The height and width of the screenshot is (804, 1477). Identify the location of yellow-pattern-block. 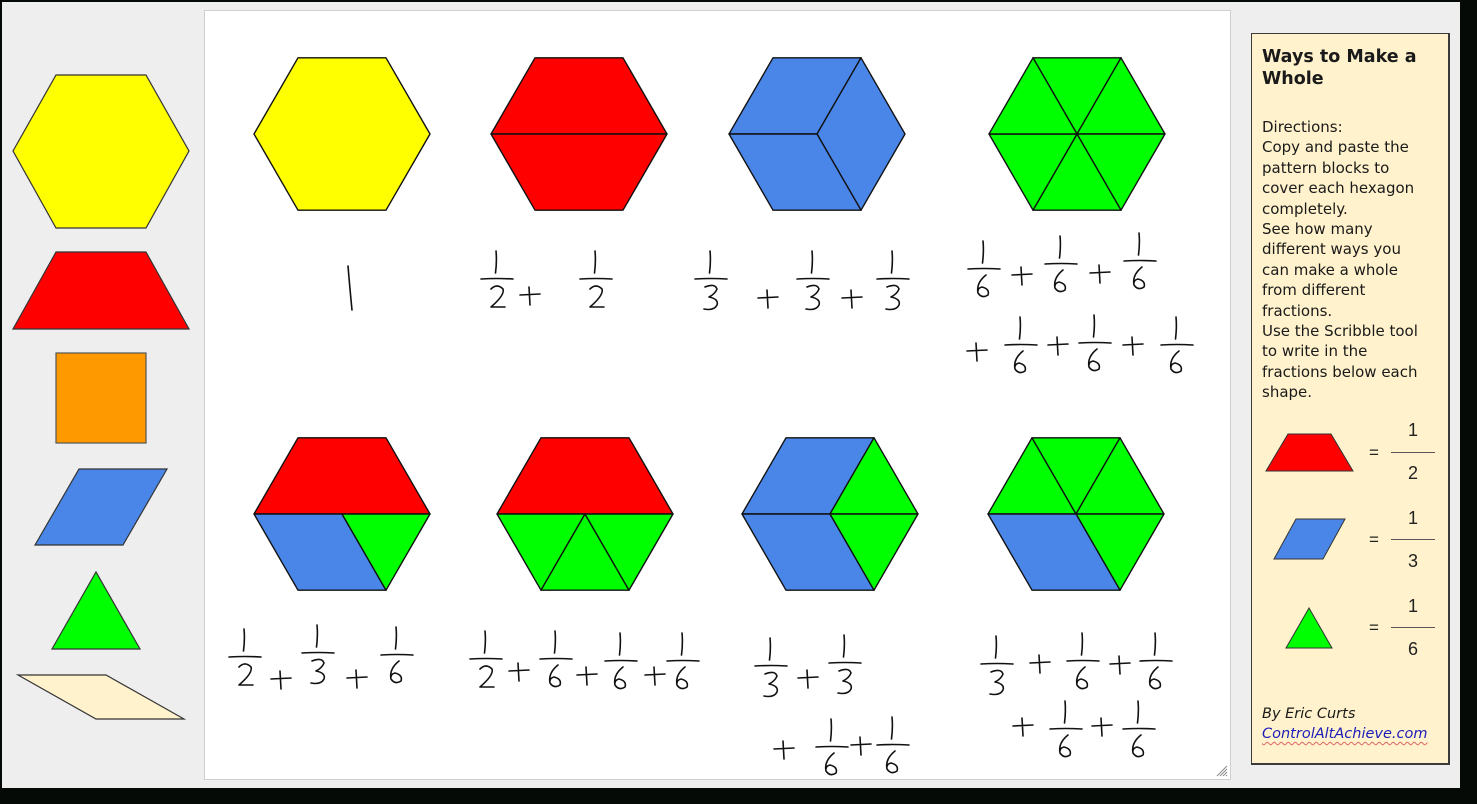
(342, 134).